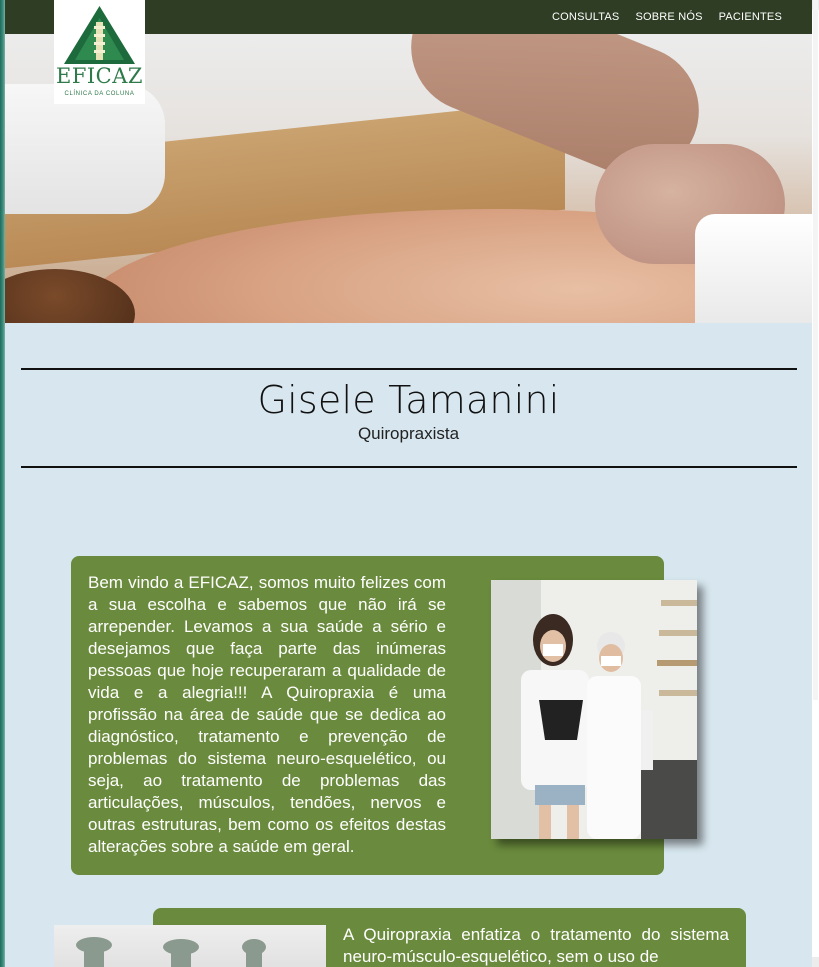 The image size is (819, 967). What do you see at coordinates (190, 946) in the screenshot?
I see `vertebrae-model-photo` at bounding box center [190, 946].